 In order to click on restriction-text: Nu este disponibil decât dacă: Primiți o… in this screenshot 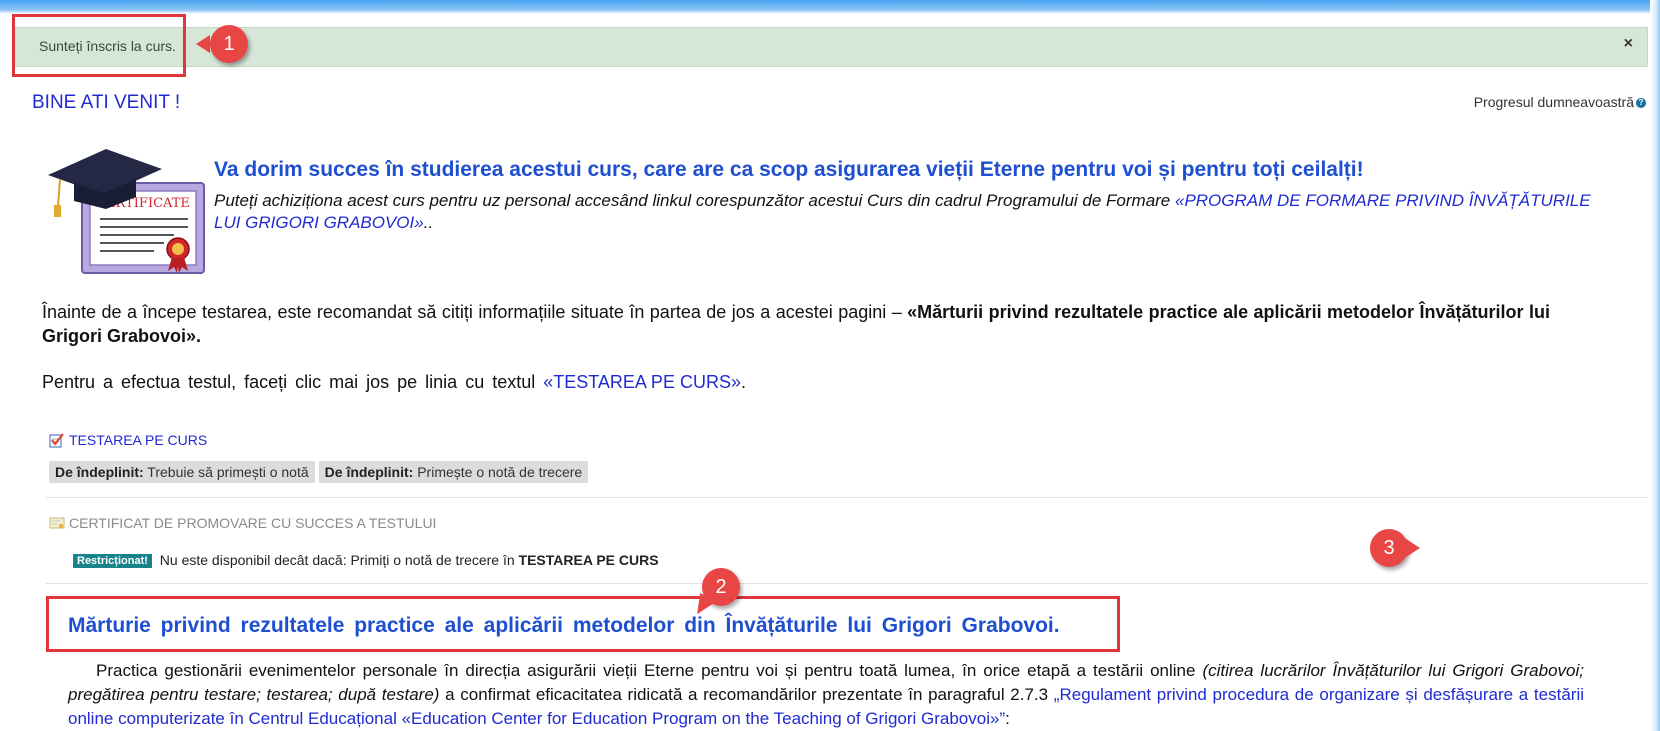, I will do `click(337, 560)`.